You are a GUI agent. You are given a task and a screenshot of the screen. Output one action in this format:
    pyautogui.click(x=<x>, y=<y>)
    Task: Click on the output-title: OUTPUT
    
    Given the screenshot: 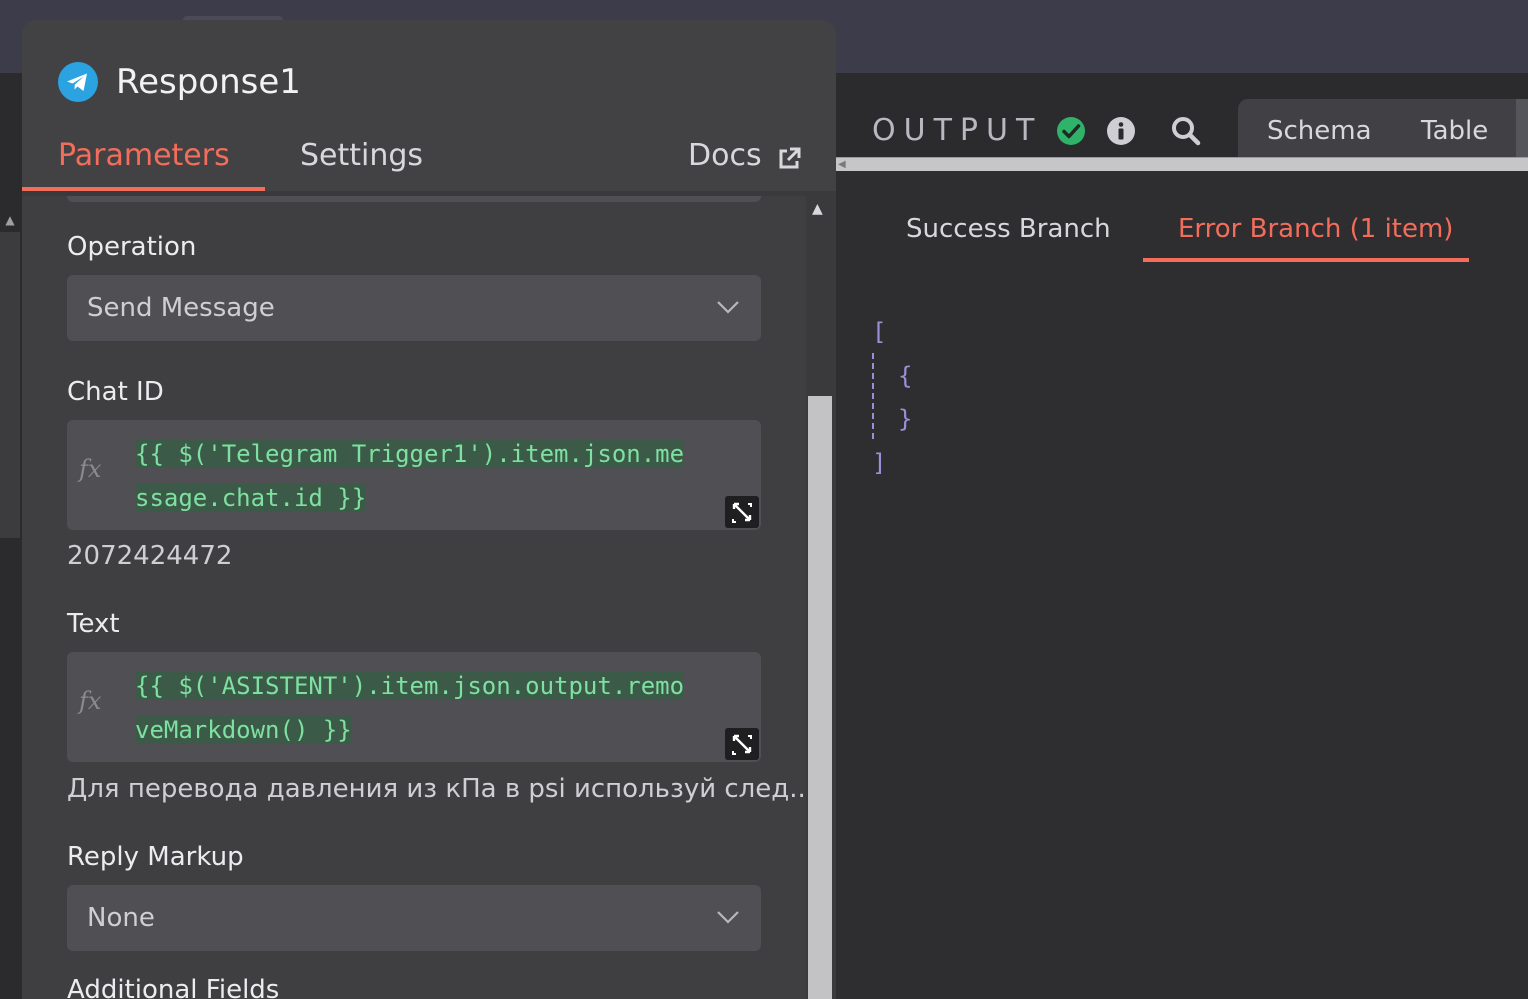 What is the action you would take?
    pyautogui.click(x=957, y=130)
    